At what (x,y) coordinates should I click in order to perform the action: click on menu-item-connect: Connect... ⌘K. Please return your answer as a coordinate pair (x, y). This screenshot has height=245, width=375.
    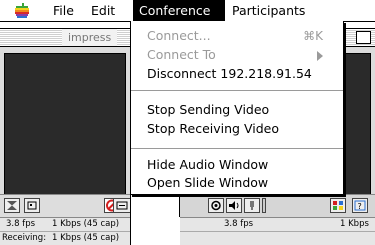
    Looking at the image, I should click on (240, 36).